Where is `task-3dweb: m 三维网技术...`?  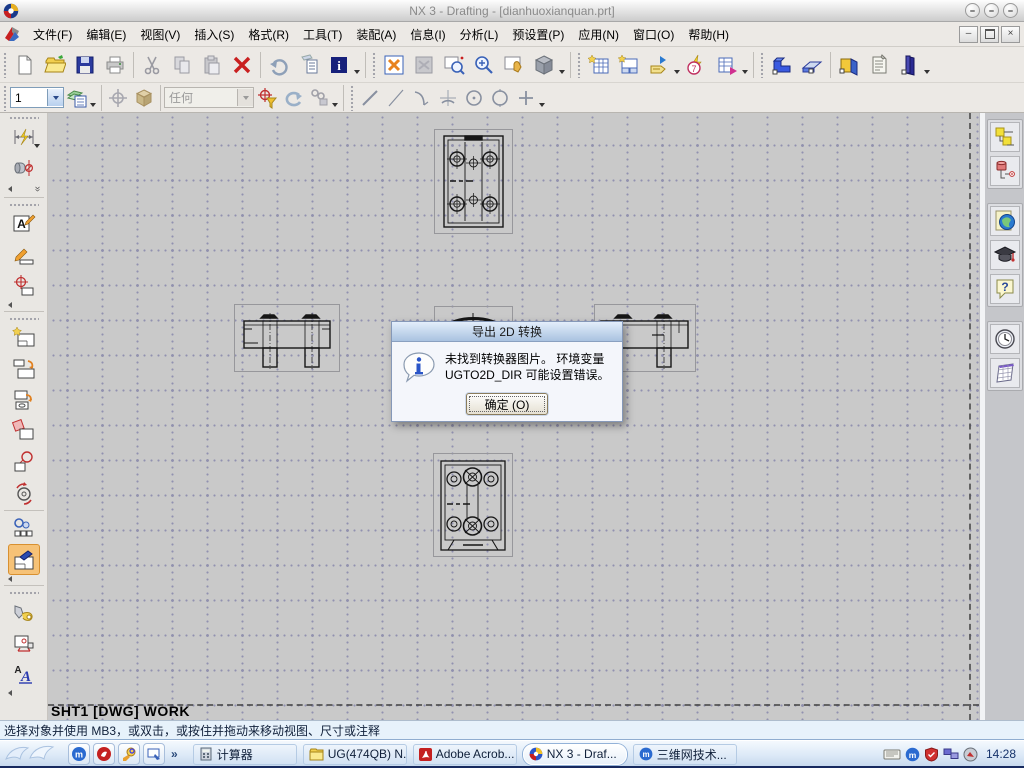
task-3dweb: m 三维网技术... is located at coordinates (684, 754).